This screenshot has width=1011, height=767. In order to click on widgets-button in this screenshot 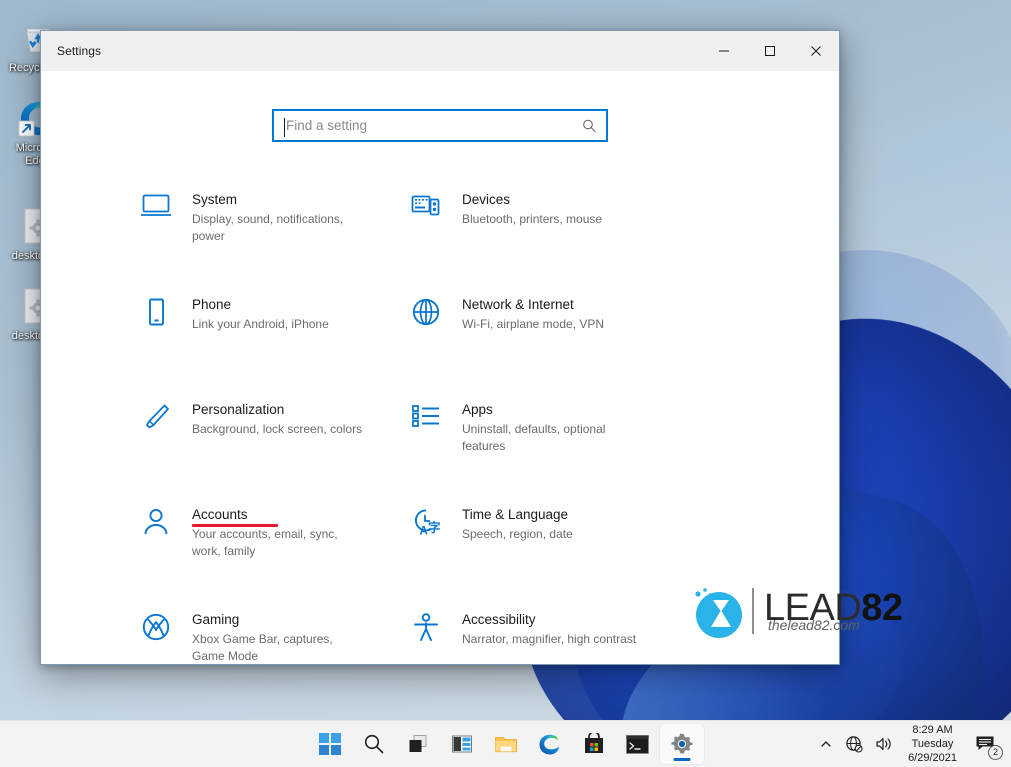, I will do `click(462, 744)`.